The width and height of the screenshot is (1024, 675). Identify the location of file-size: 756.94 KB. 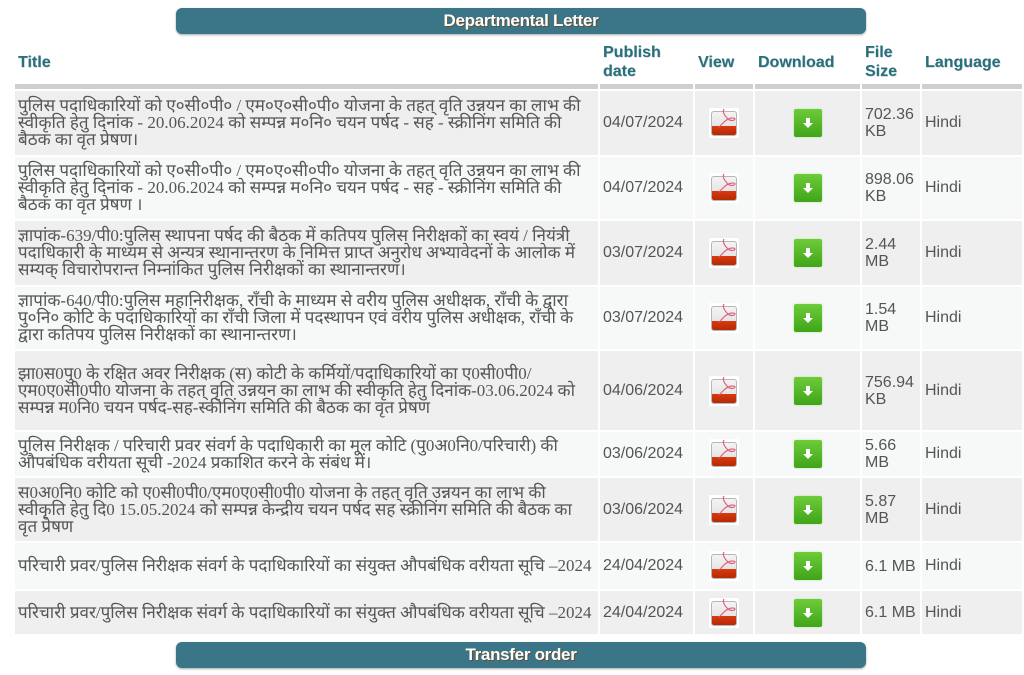
(891, 390).